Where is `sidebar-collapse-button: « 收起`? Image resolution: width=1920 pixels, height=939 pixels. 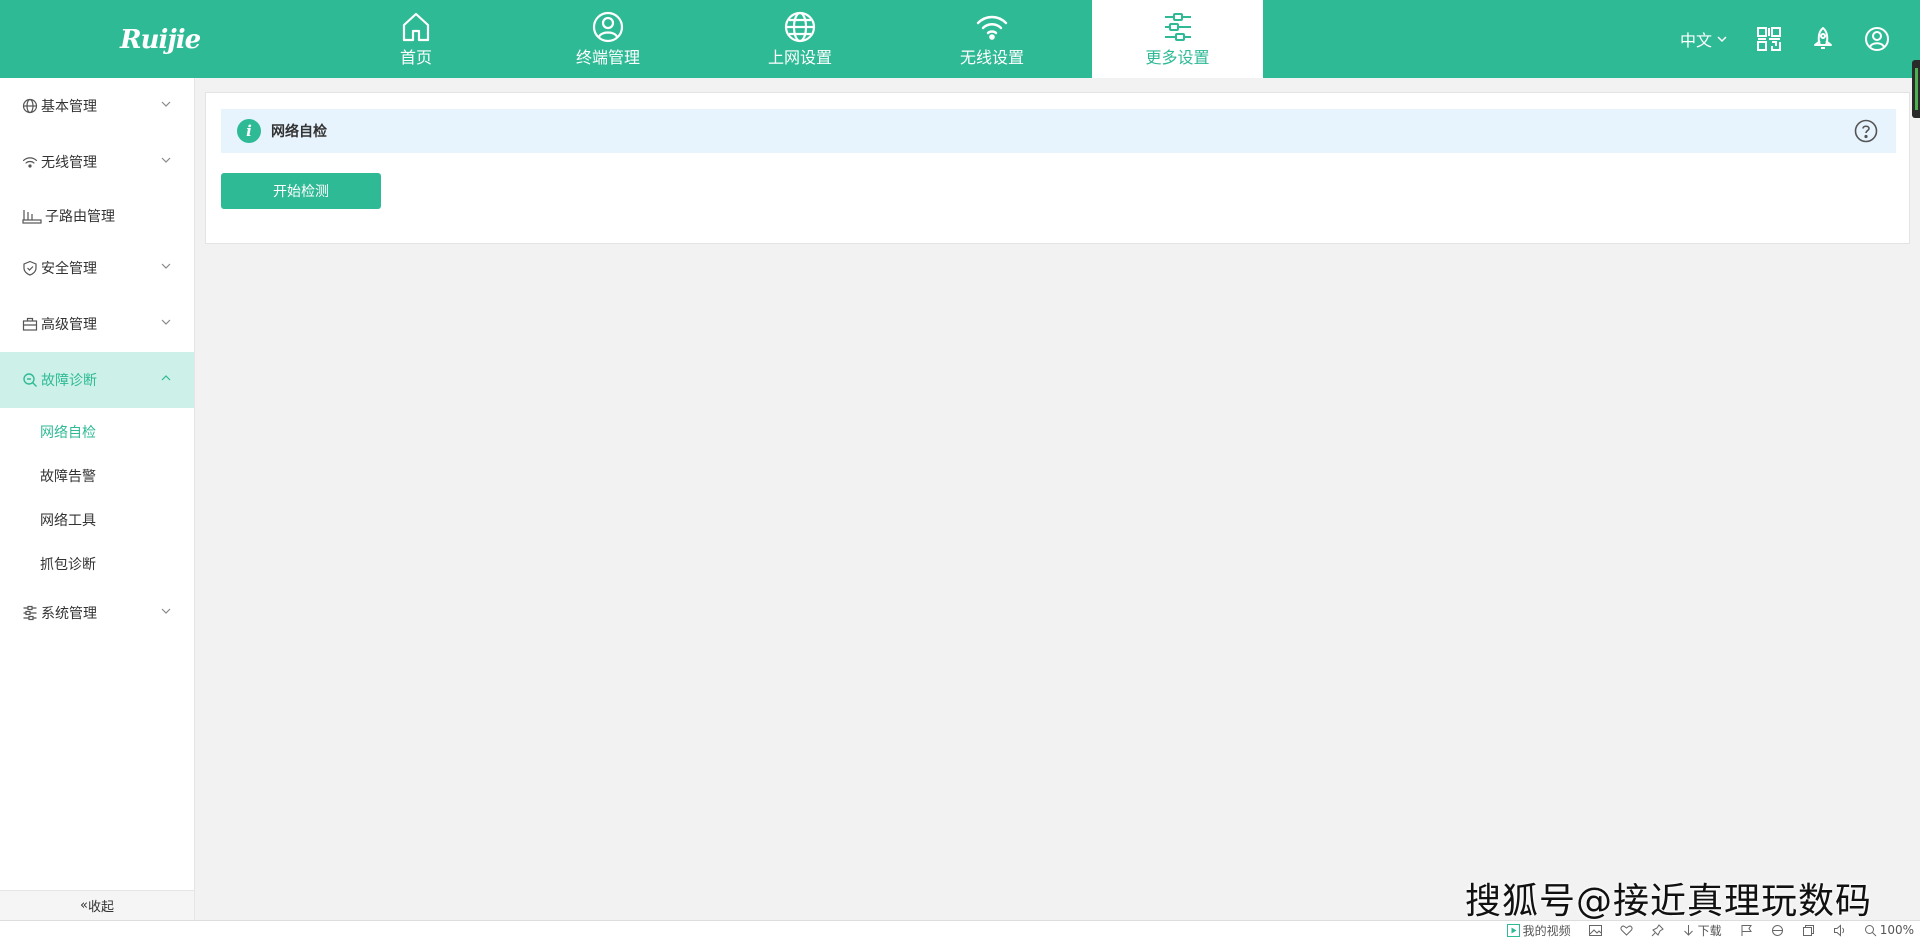 sidebar-collapse-button: « 收起 is located at coordinates (97, 905).